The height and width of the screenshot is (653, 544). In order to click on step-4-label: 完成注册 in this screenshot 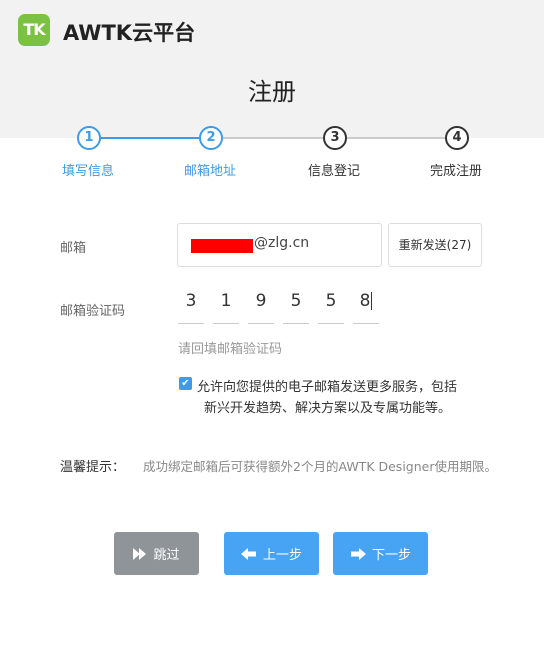, I will do `click(455, 171)`.